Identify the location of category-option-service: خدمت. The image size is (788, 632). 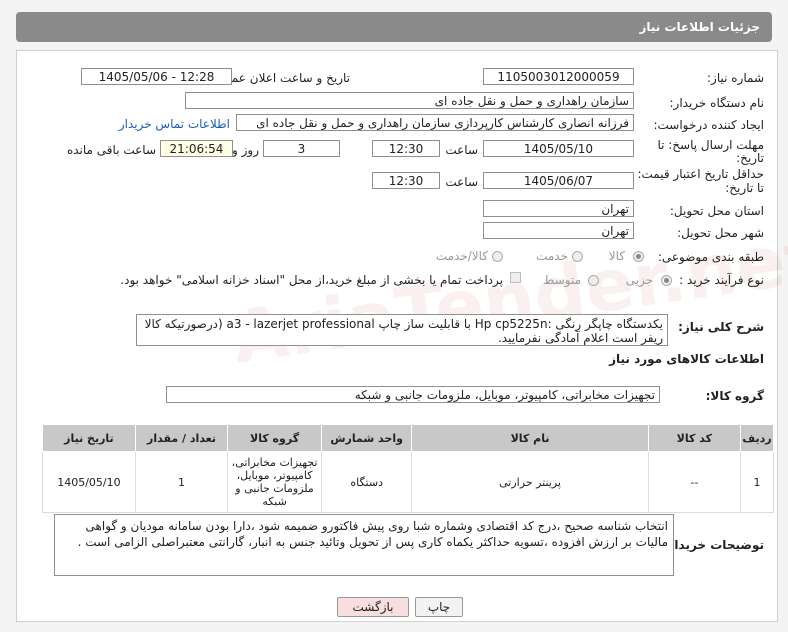
(552, 256).